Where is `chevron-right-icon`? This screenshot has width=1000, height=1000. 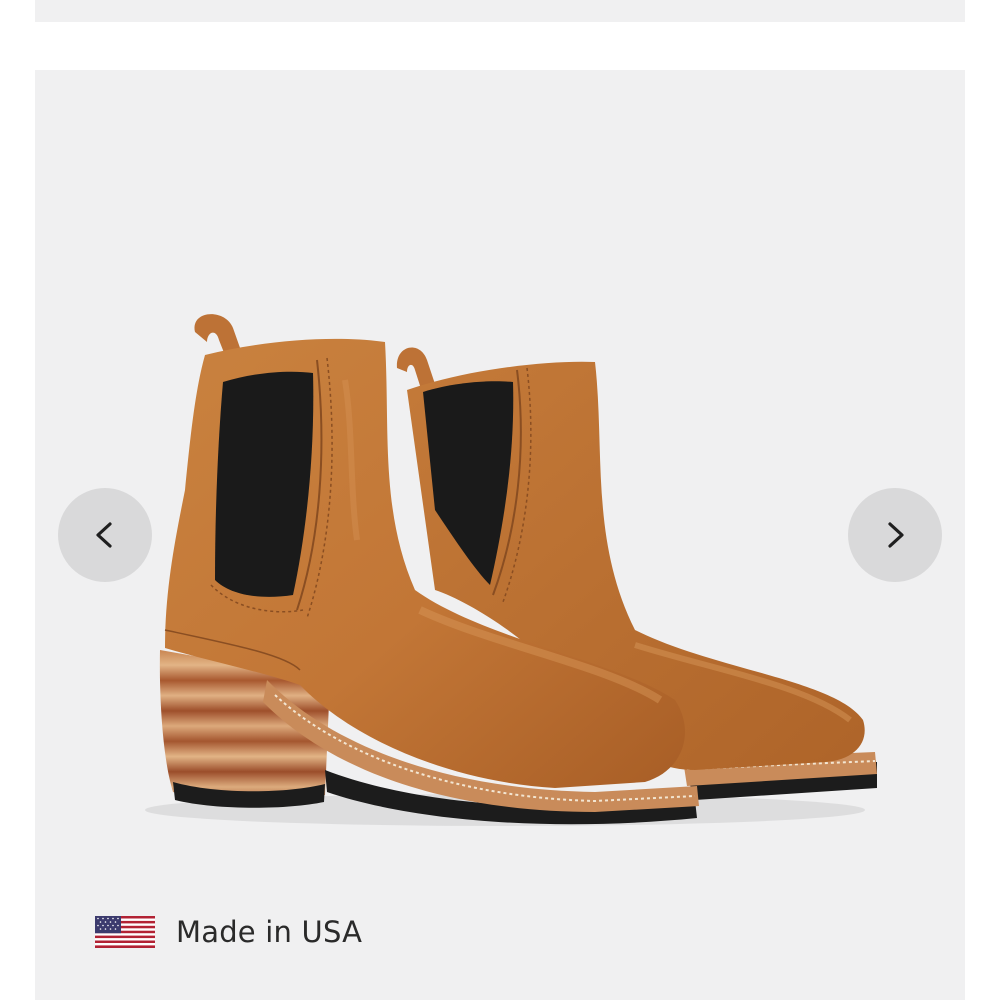
chevron-right-icon is located at coordinates (896, 535).